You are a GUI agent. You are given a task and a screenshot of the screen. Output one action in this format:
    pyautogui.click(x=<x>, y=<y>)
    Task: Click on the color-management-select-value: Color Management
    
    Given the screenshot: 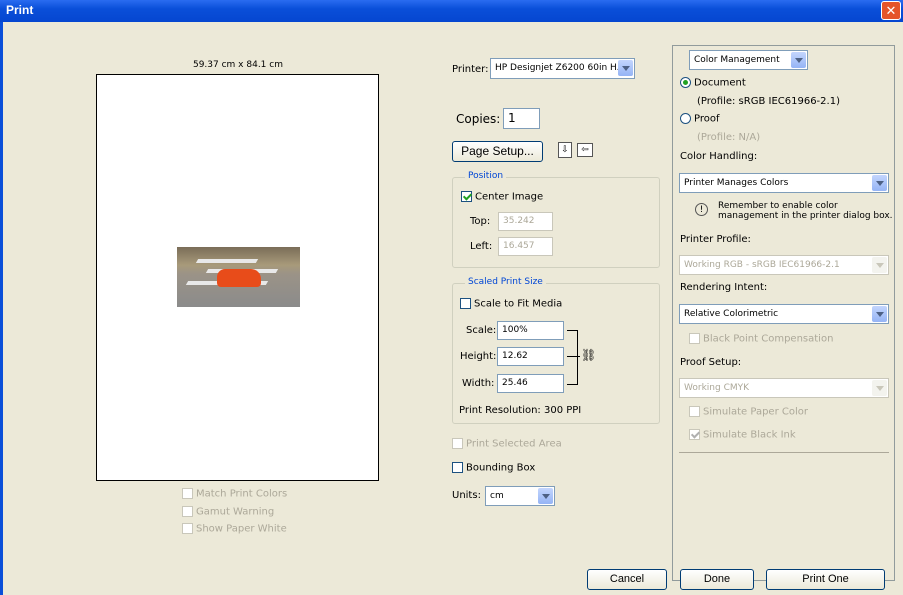 What is the action you would take?
    pyautogui.click(x=737, y=60)
    